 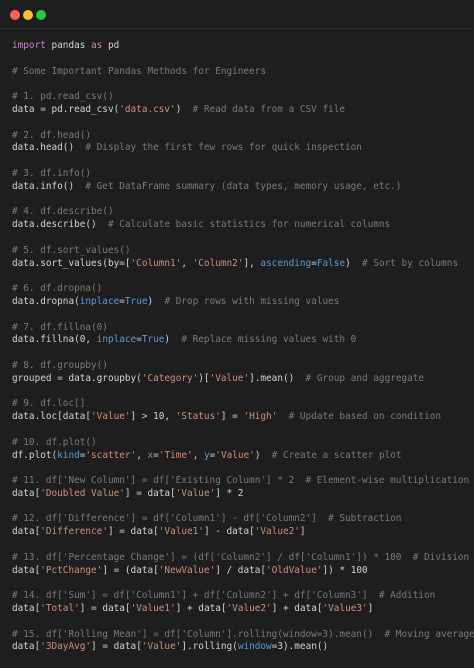 What do you see at coordinates (260, 417) in the screenshot?
I see `code-string: 'High'` at bounding box center [260, 417].